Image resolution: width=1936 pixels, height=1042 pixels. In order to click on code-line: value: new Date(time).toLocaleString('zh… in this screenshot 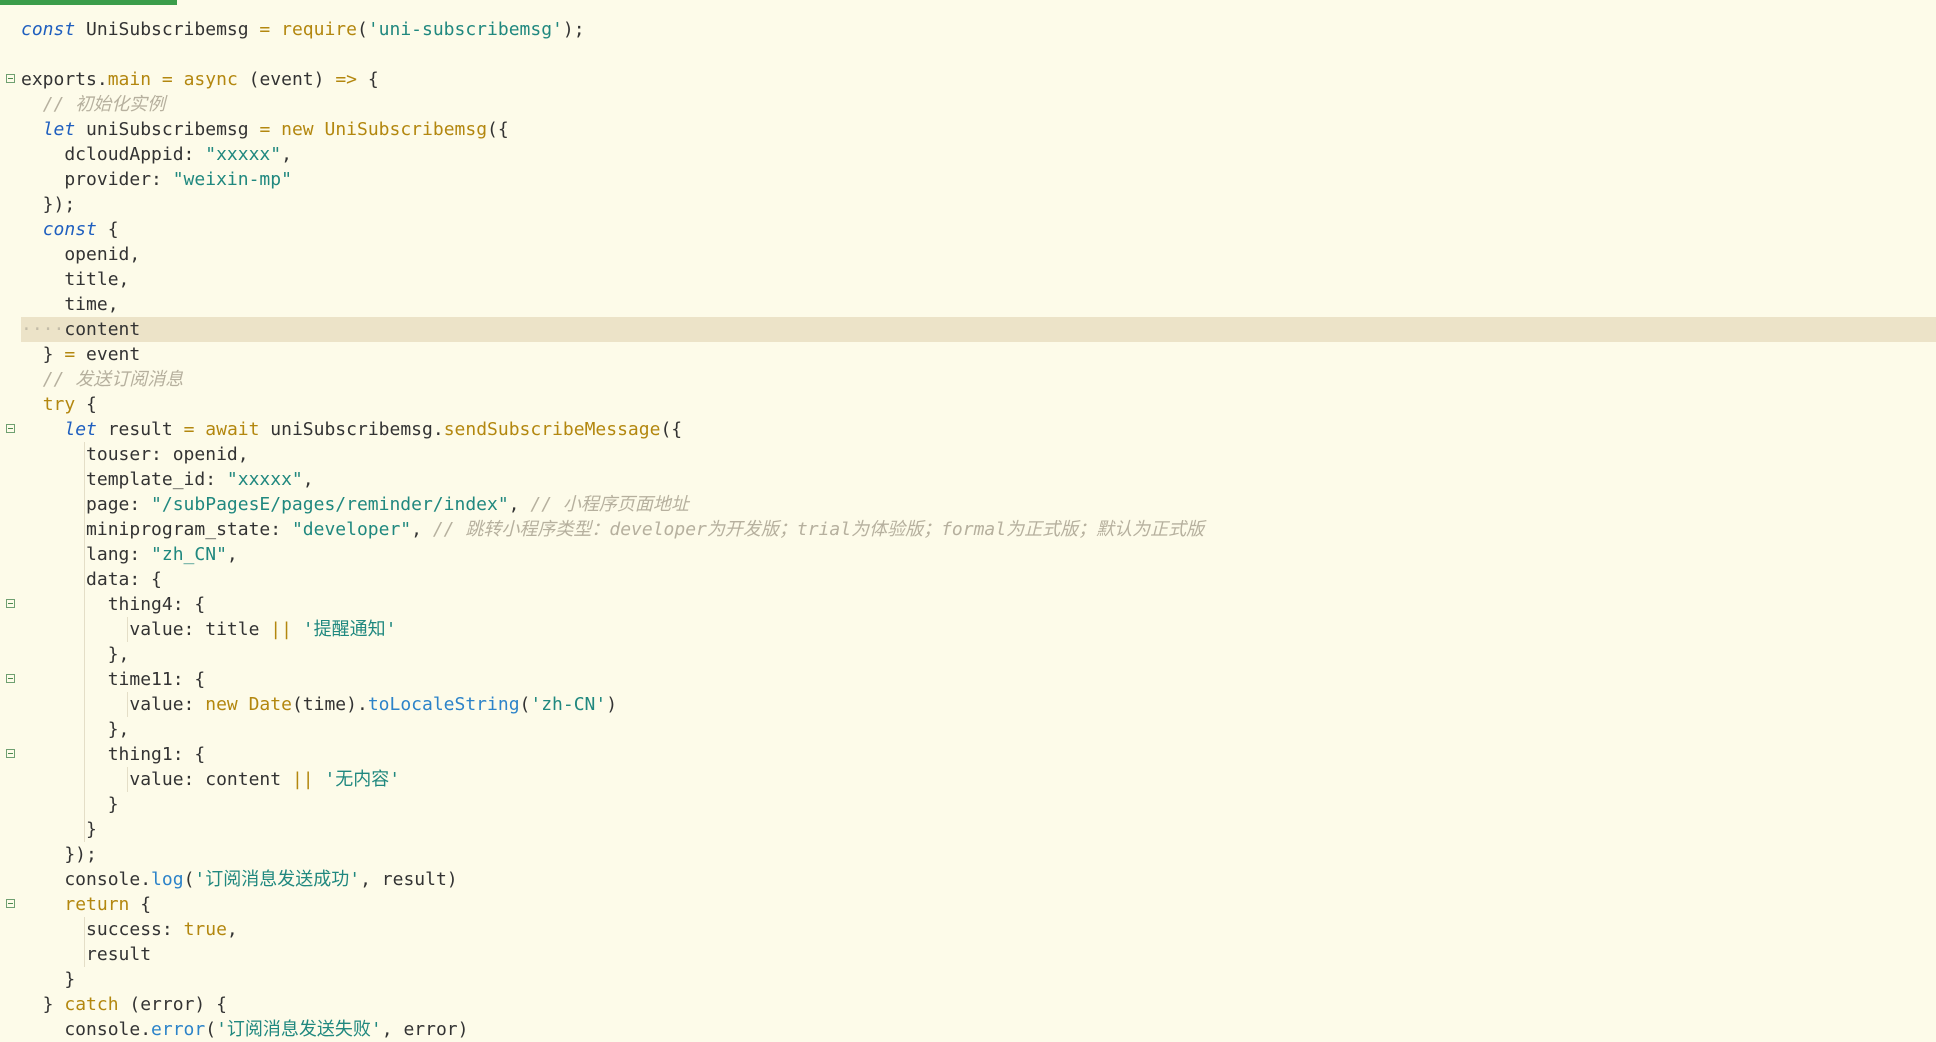, I will do `click(978, 704)`.